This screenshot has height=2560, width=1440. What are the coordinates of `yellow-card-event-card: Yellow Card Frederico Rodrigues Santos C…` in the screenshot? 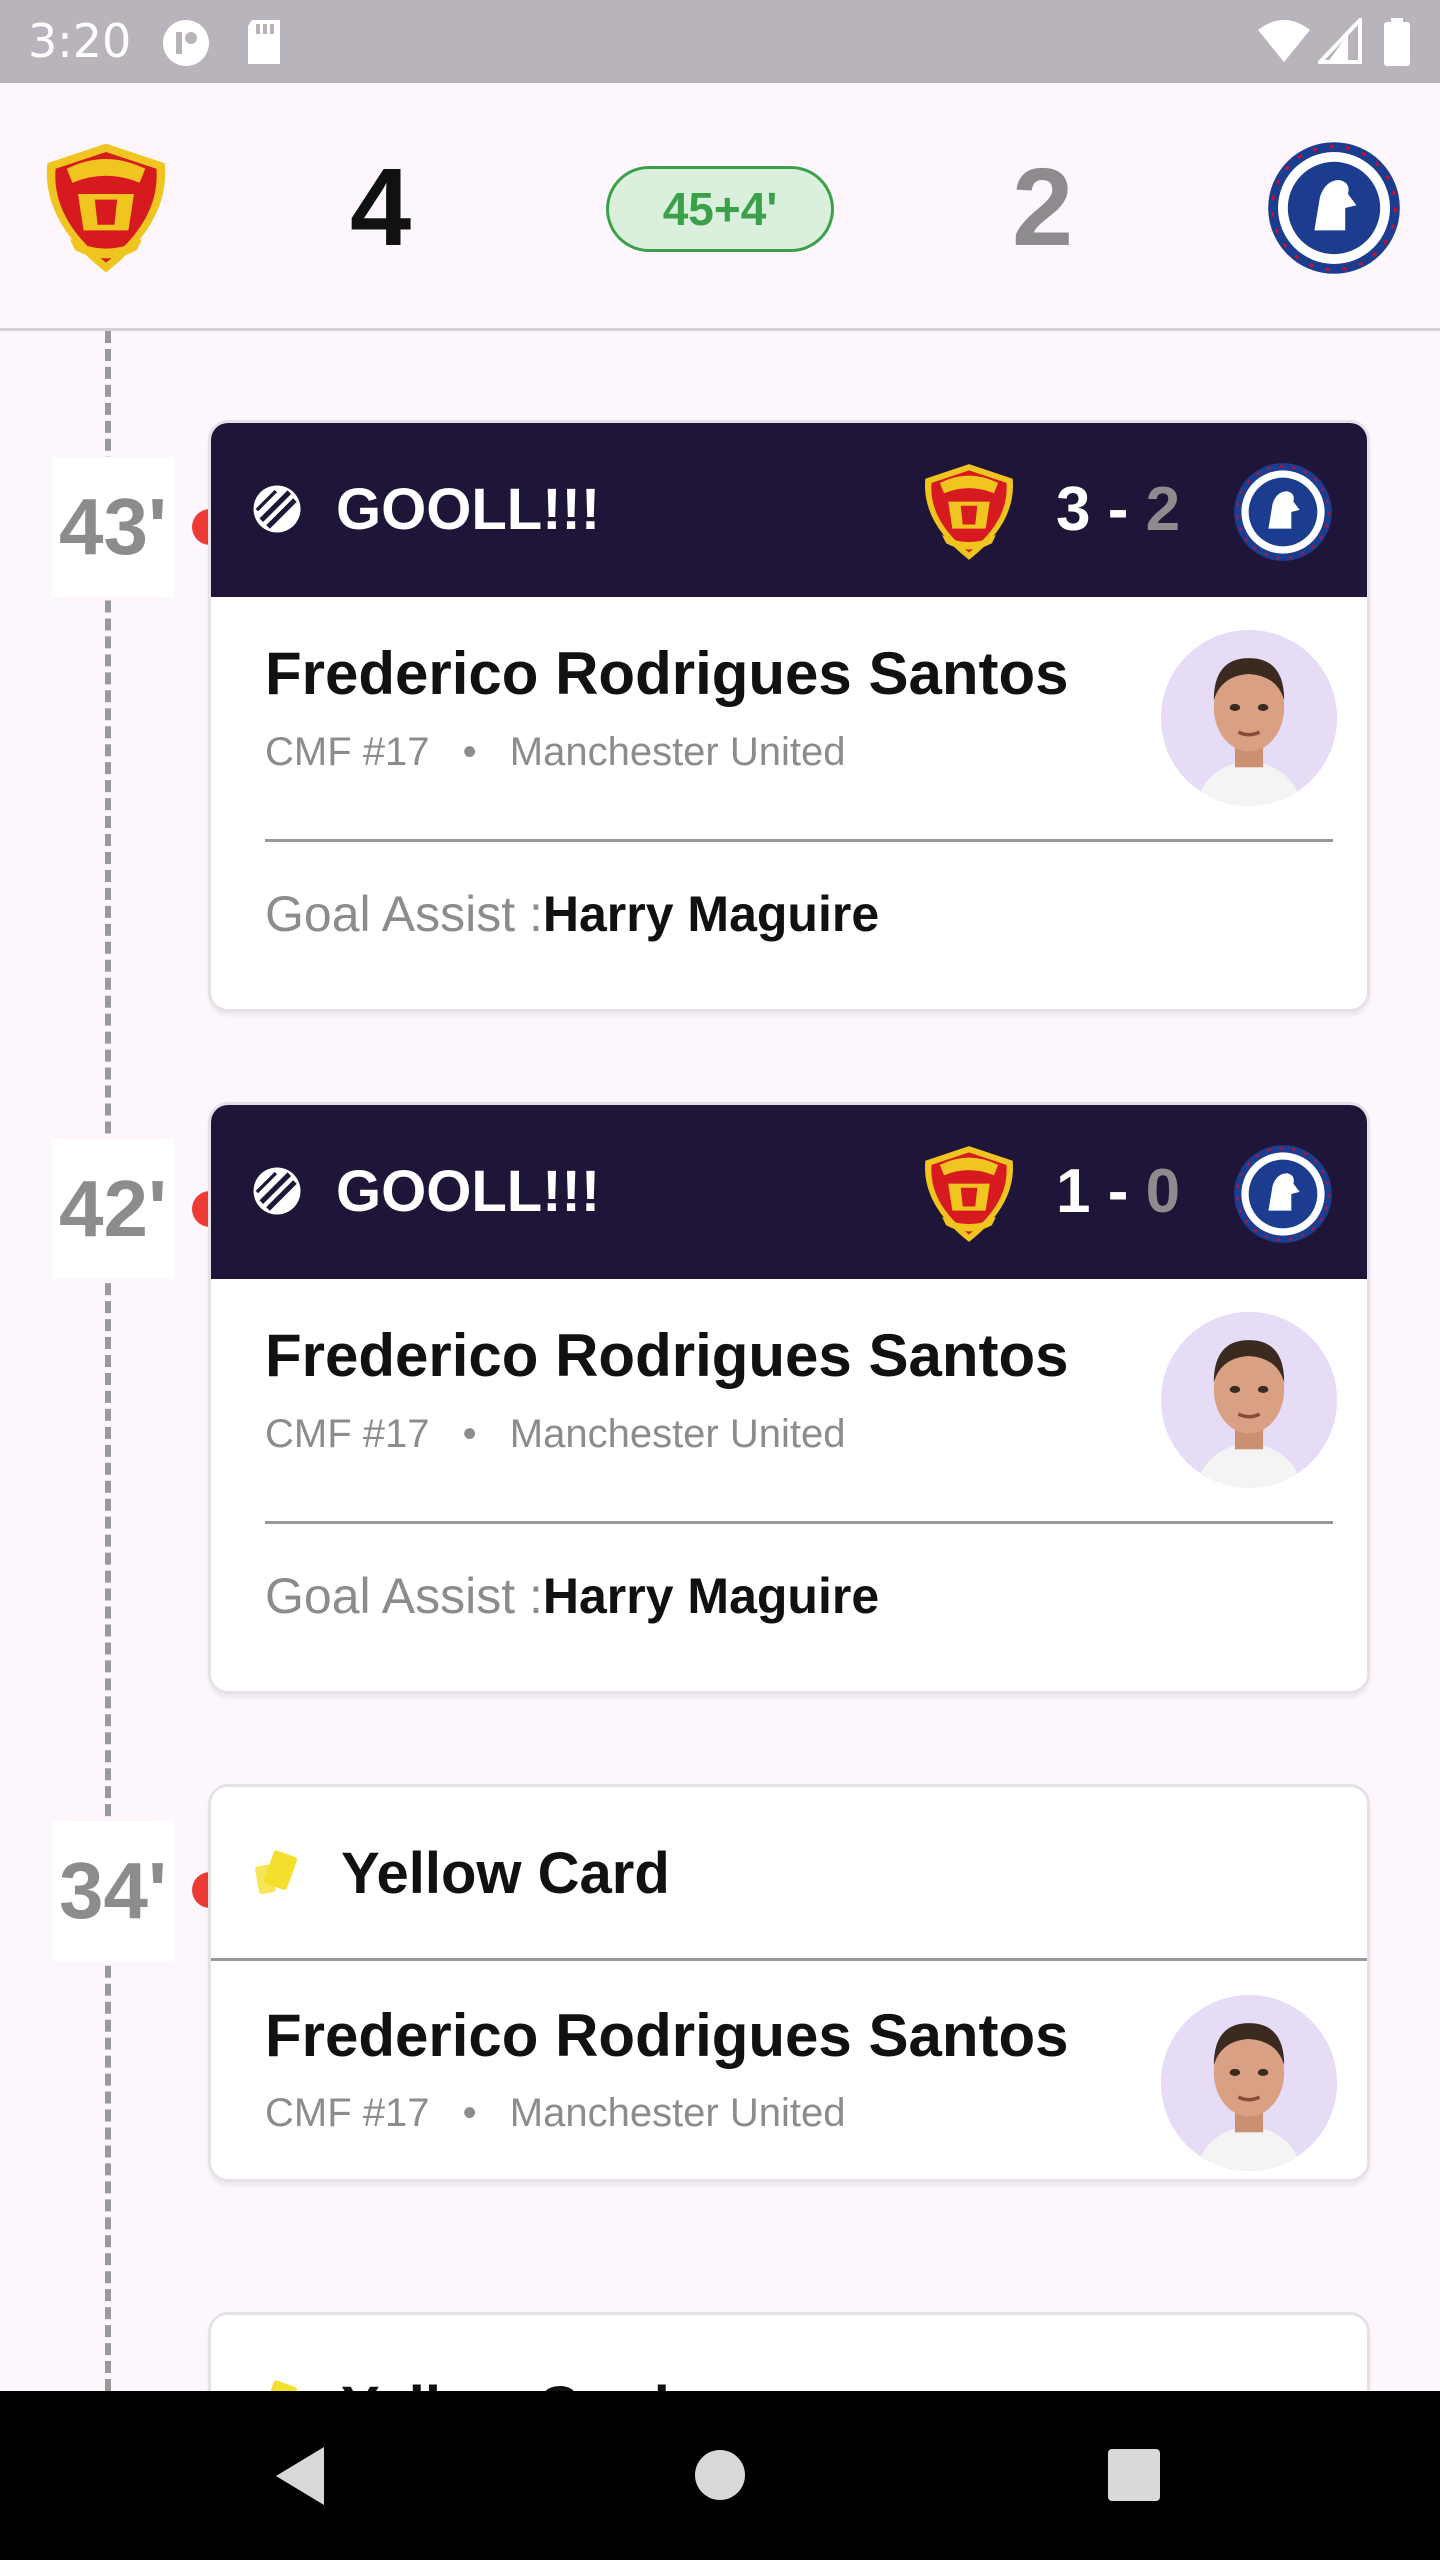 It's located at (789, 1983).